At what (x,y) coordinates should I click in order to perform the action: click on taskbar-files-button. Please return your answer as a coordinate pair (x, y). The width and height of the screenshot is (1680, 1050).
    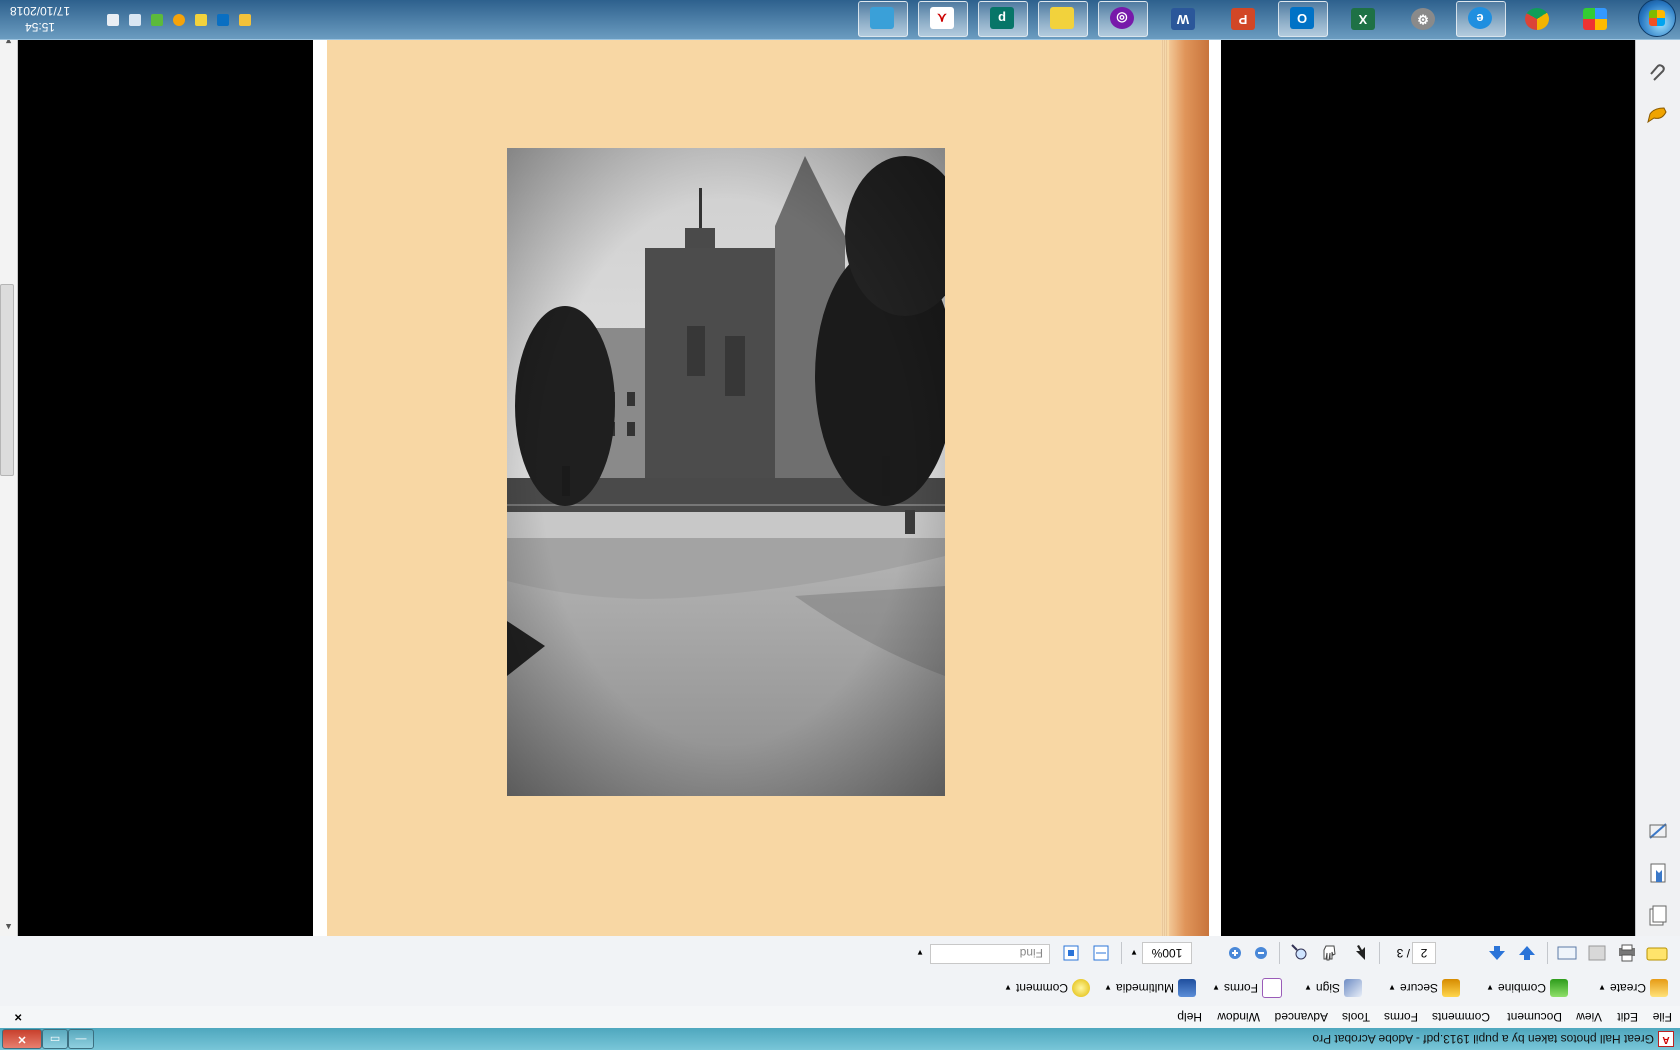
    Looking at the image, I should click on (1063, 19).